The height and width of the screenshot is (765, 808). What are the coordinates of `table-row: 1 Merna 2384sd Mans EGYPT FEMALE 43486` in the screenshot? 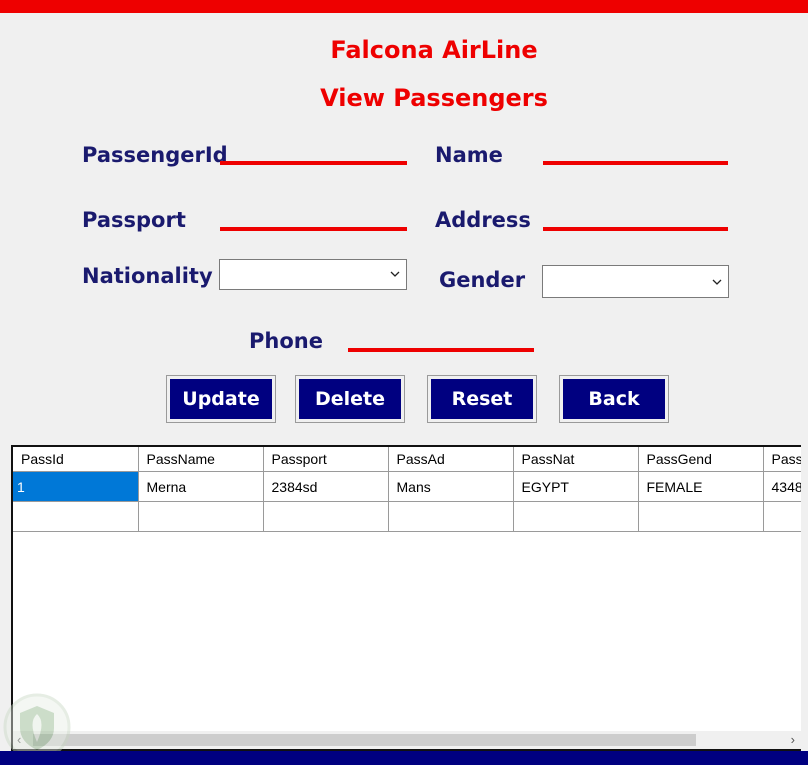 It's located at (407, 486).